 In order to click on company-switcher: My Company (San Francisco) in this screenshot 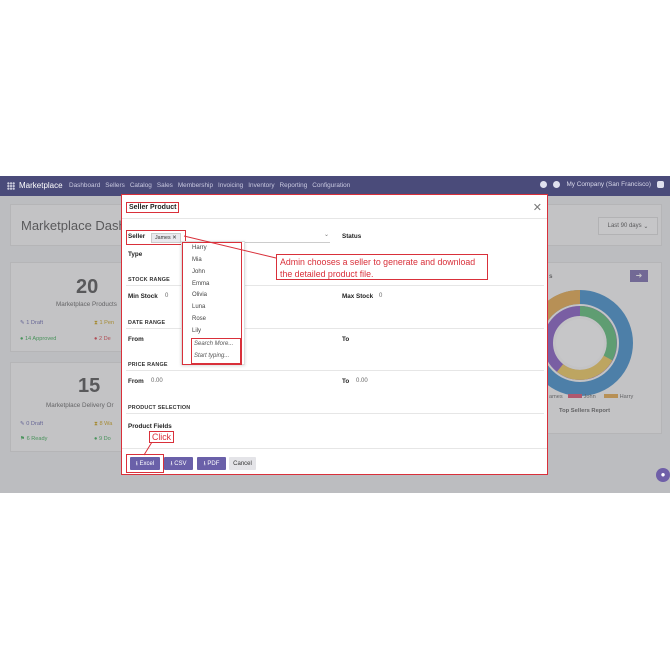, I will do `click(608, 184)`.